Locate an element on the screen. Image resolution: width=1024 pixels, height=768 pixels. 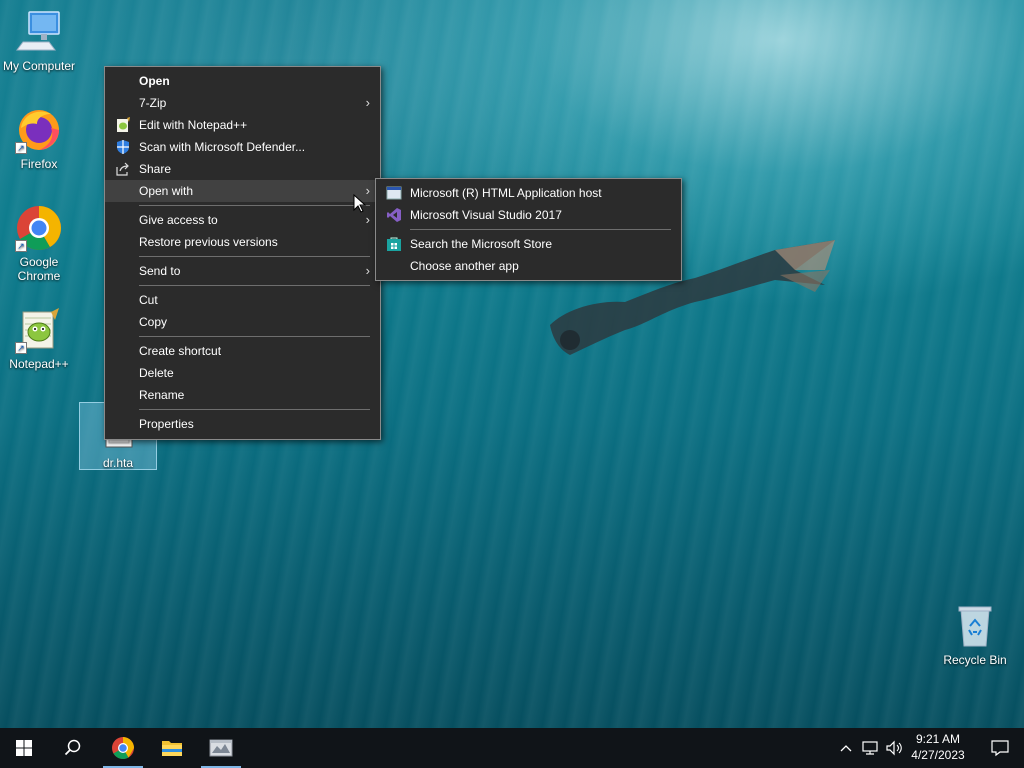
show-hidden-icons-button is located at coordinates (846, 748).